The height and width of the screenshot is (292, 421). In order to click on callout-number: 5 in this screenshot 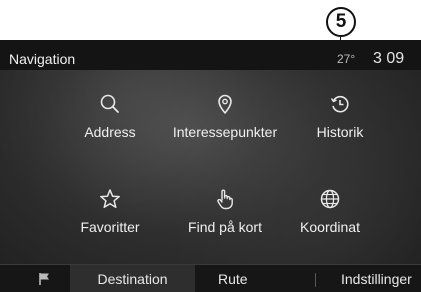, I will do `click(341, 22)`.